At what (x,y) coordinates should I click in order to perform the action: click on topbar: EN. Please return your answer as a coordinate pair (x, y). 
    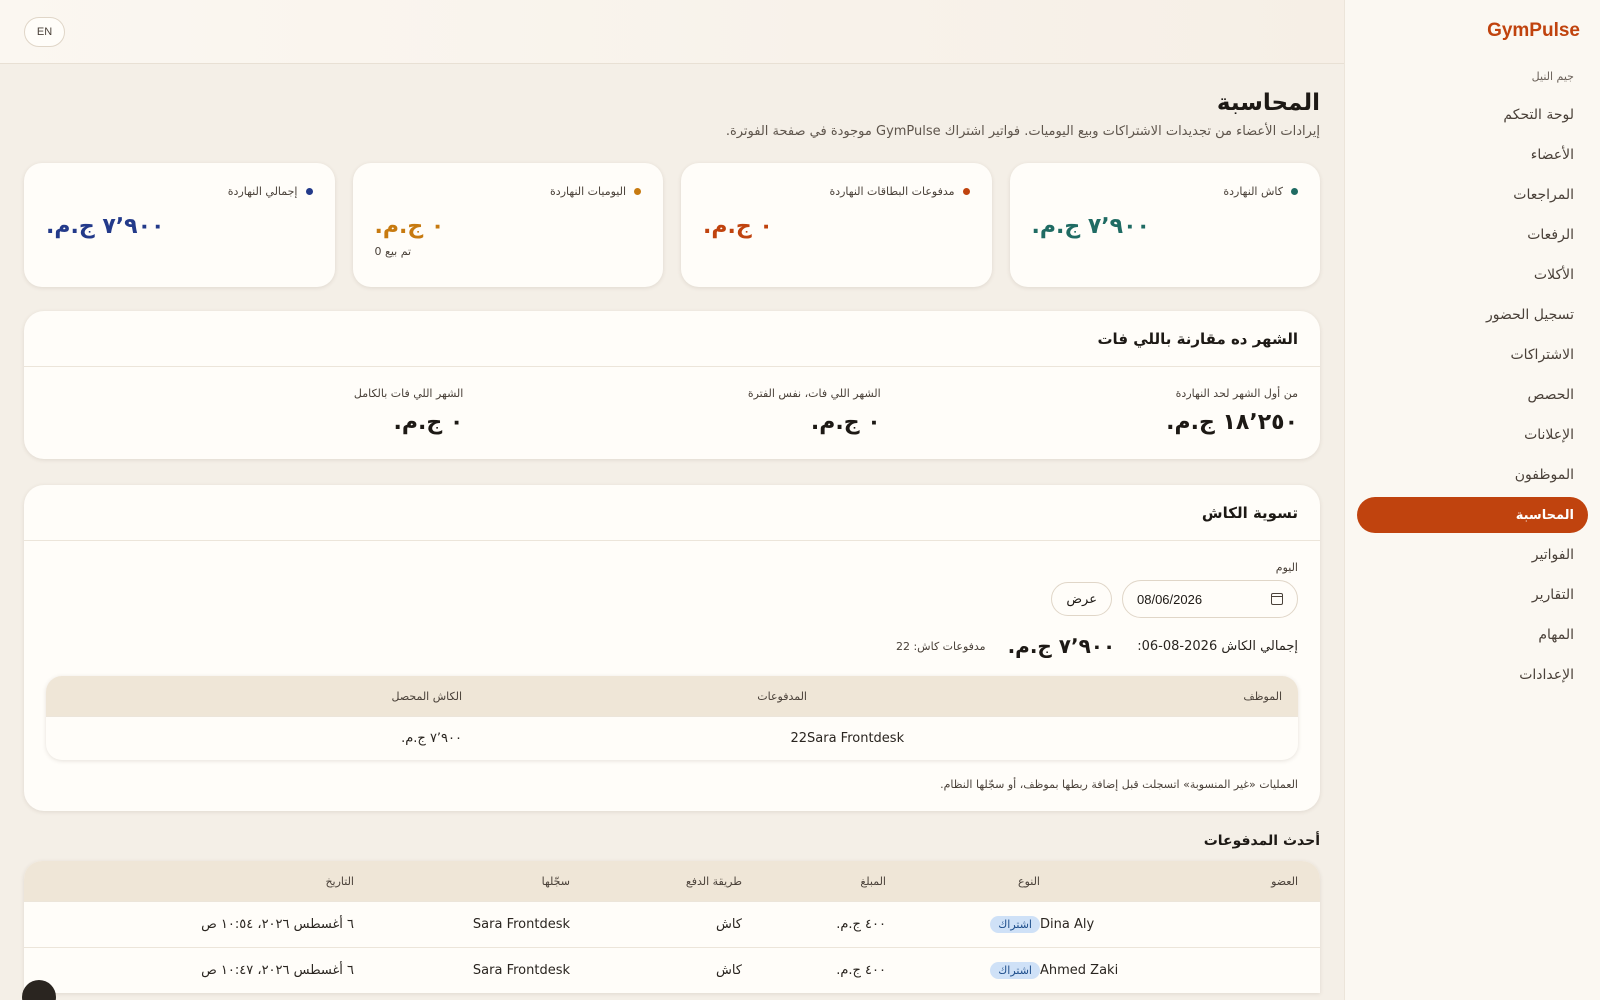
    Looking at the image, I should click on (672, 32).